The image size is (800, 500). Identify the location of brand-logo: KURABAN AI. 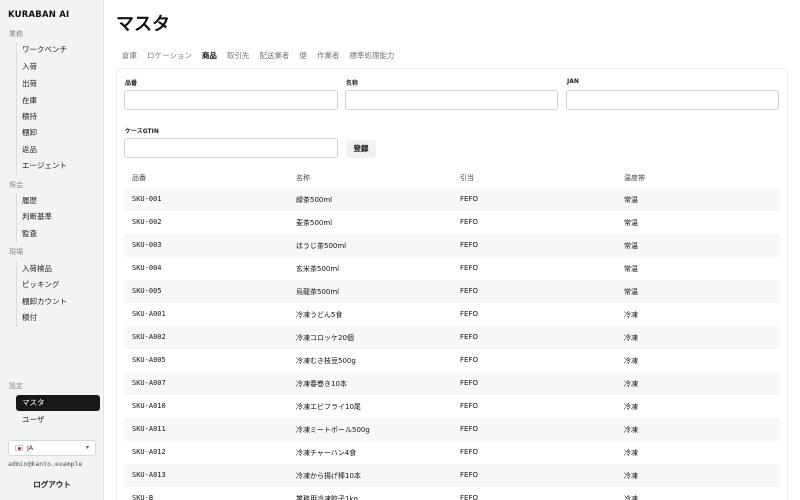
(39, 15).